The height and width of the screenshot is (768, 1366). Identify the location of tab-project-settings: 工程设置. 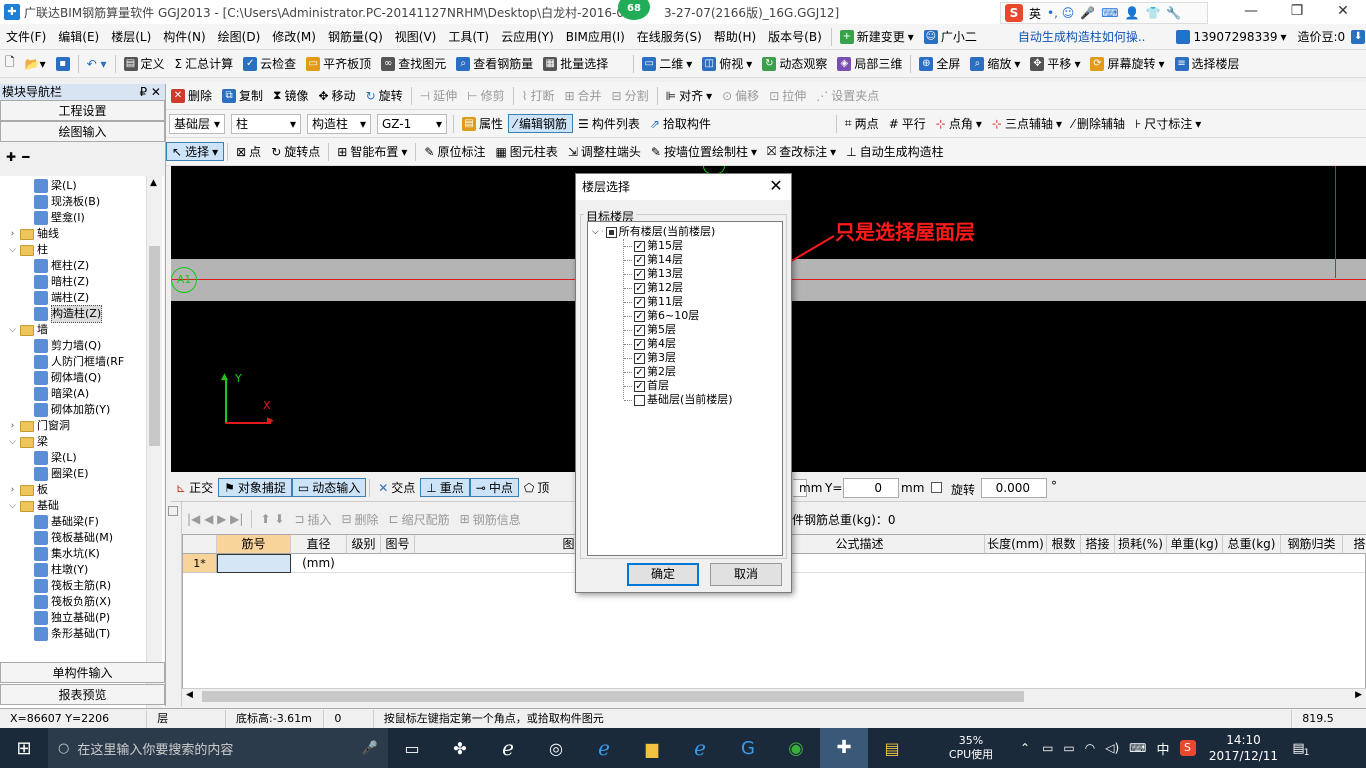
(82, 110).